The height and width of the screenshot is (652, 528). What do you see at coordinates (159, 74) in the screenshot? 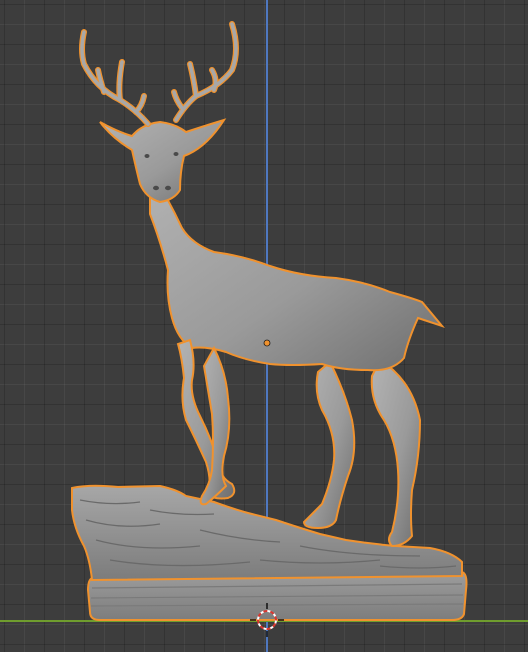
I see `deer-antlers-fill` at bounding box center [159, 74].